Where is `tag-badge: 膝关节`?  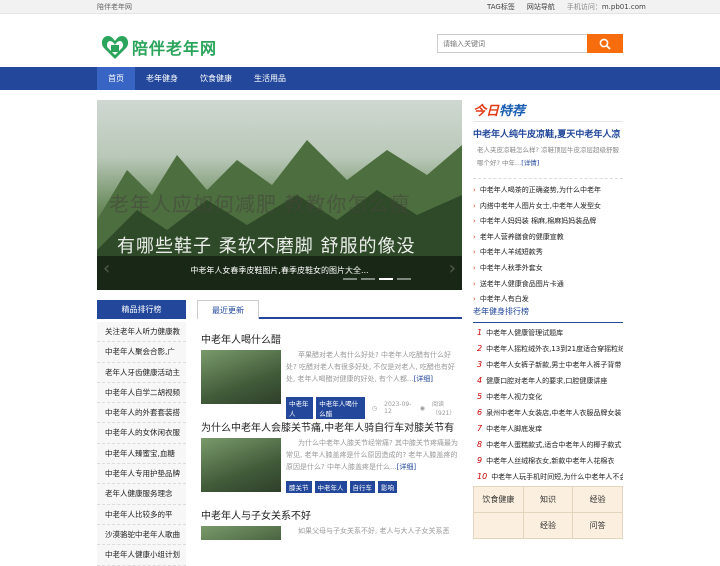 tag-badge: 膝关节 is located at coordinates (299, 487).